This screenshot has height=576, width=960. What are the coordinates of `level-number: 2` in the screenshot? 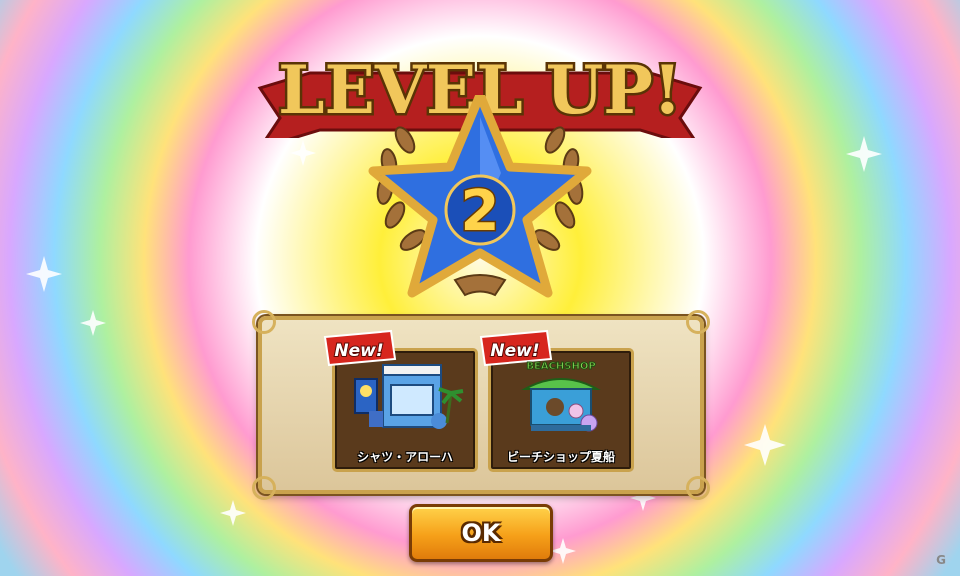 It's located at (480, 211).